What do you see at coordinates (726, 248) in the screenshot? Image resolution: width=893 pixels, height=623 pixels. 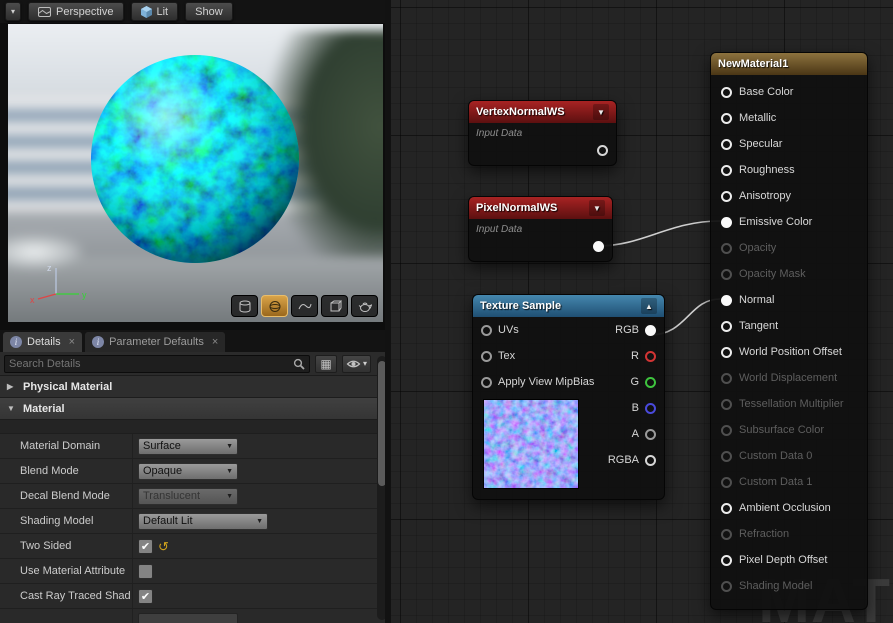 I see `opacity-pin` at bounding box center [726, 248].